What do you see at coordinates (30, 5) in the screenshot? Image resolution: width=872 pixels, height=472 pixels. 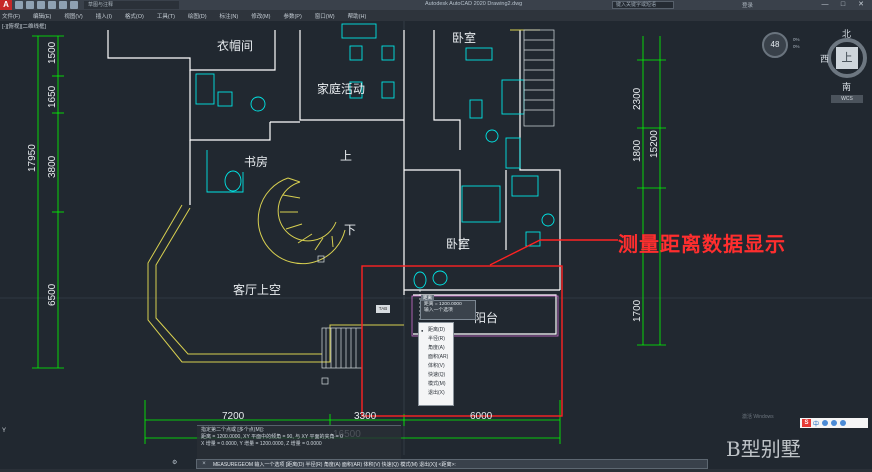 I see `open-file-icon` at bounding box center [30, 5].